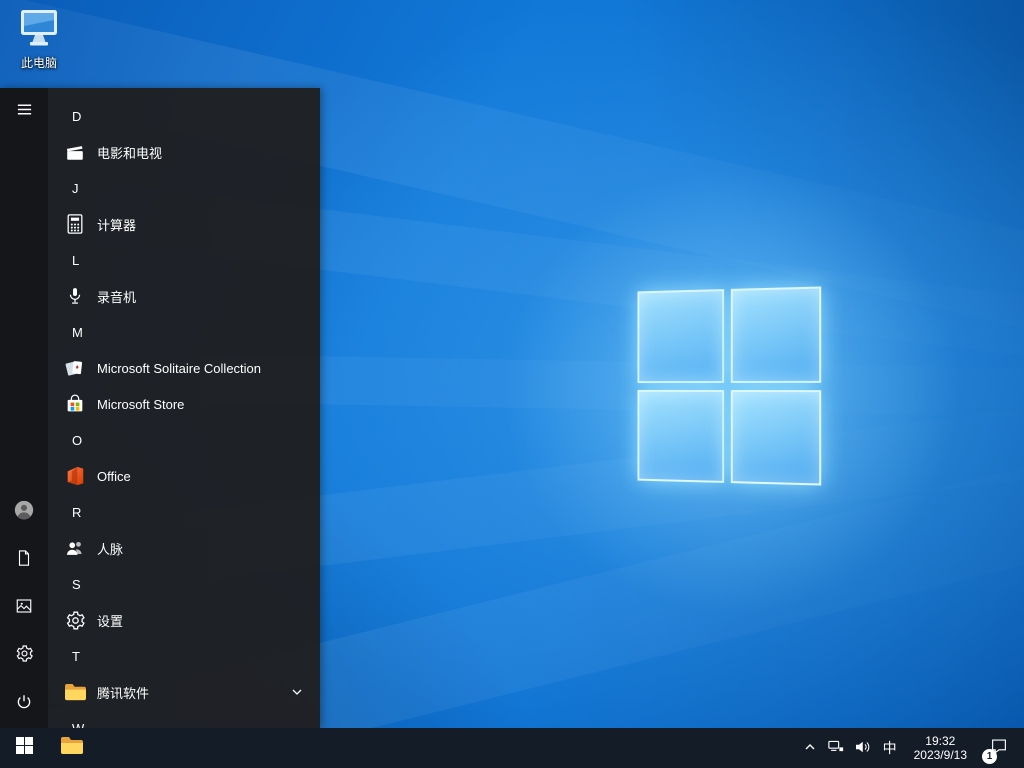 The height and width of the screenshot is (768, 1024). Describe the element at coordinates (184, 440) in the screenshot. I see `section-letter-o: O` at that location.